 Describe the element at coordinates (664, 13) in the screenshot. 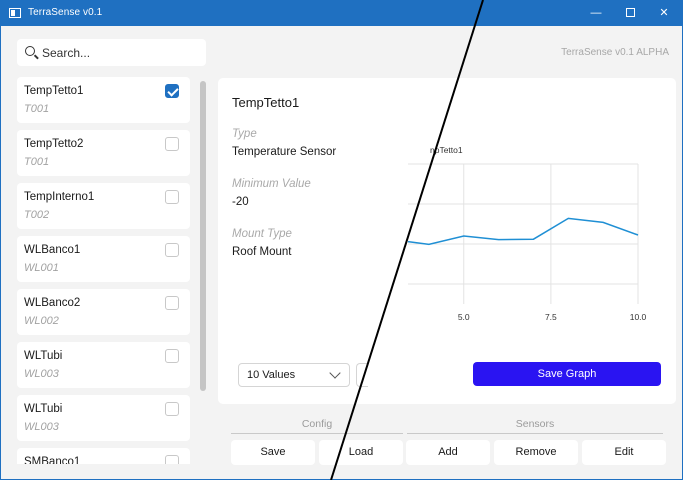

I see `close-button: ✕` at that location.